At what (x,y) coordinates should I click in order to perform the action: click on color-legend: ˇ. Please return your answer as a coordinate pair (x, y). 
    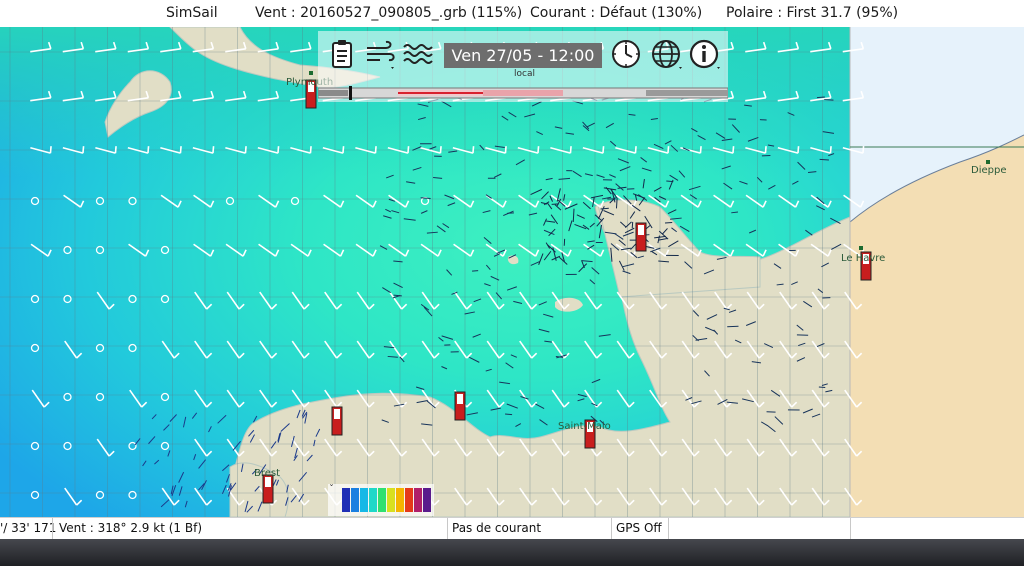
    Looking at the image, I should click on (381, 500).